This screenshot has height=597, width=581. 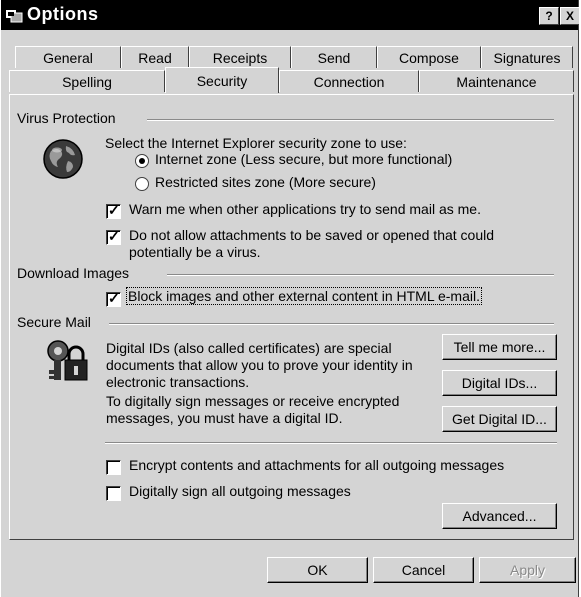 What do you see at coordinates (240, 491) in the screenshot?
I see `checkbox-sign-label: Digitally sign all outgoing messages` at bounding box center [240, 491].